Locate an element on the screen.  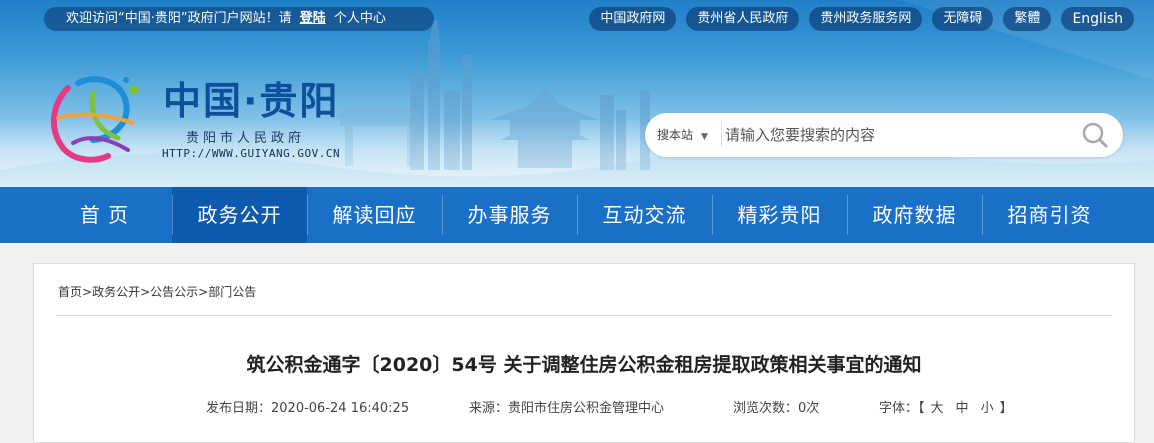
user-center-link: 个人中心 is located at coordinates (360, 18).